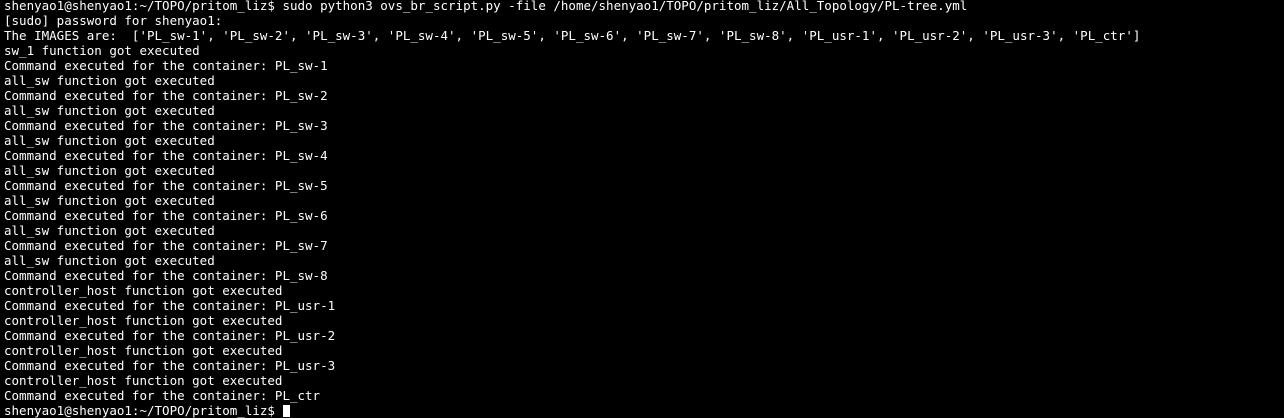 Image resolution: width=1284 pixels, height=418 pixels. I want to click on terminal-prompt-line: shenyao1@shenyao1:~/TOPO/pritom_liz$, so click(644, 410).